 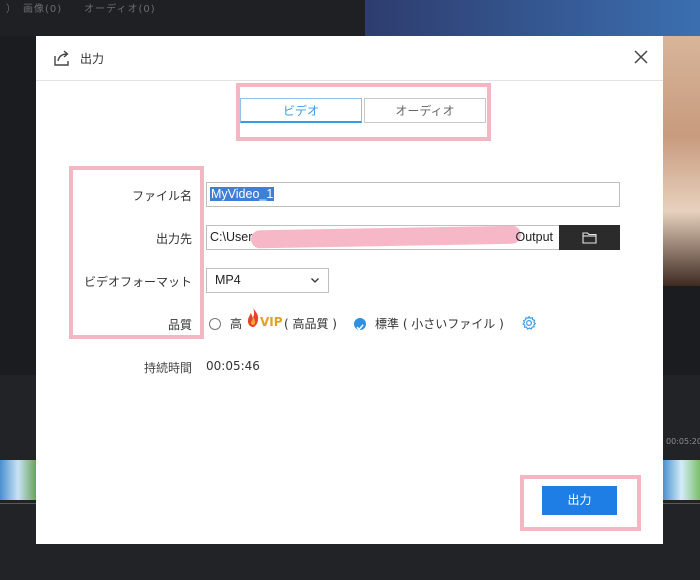 What do you see at coordinates (413, 194) in the screenshot?
I see `file-name-input: MyVideo_1` at bounding box center [413, 194].